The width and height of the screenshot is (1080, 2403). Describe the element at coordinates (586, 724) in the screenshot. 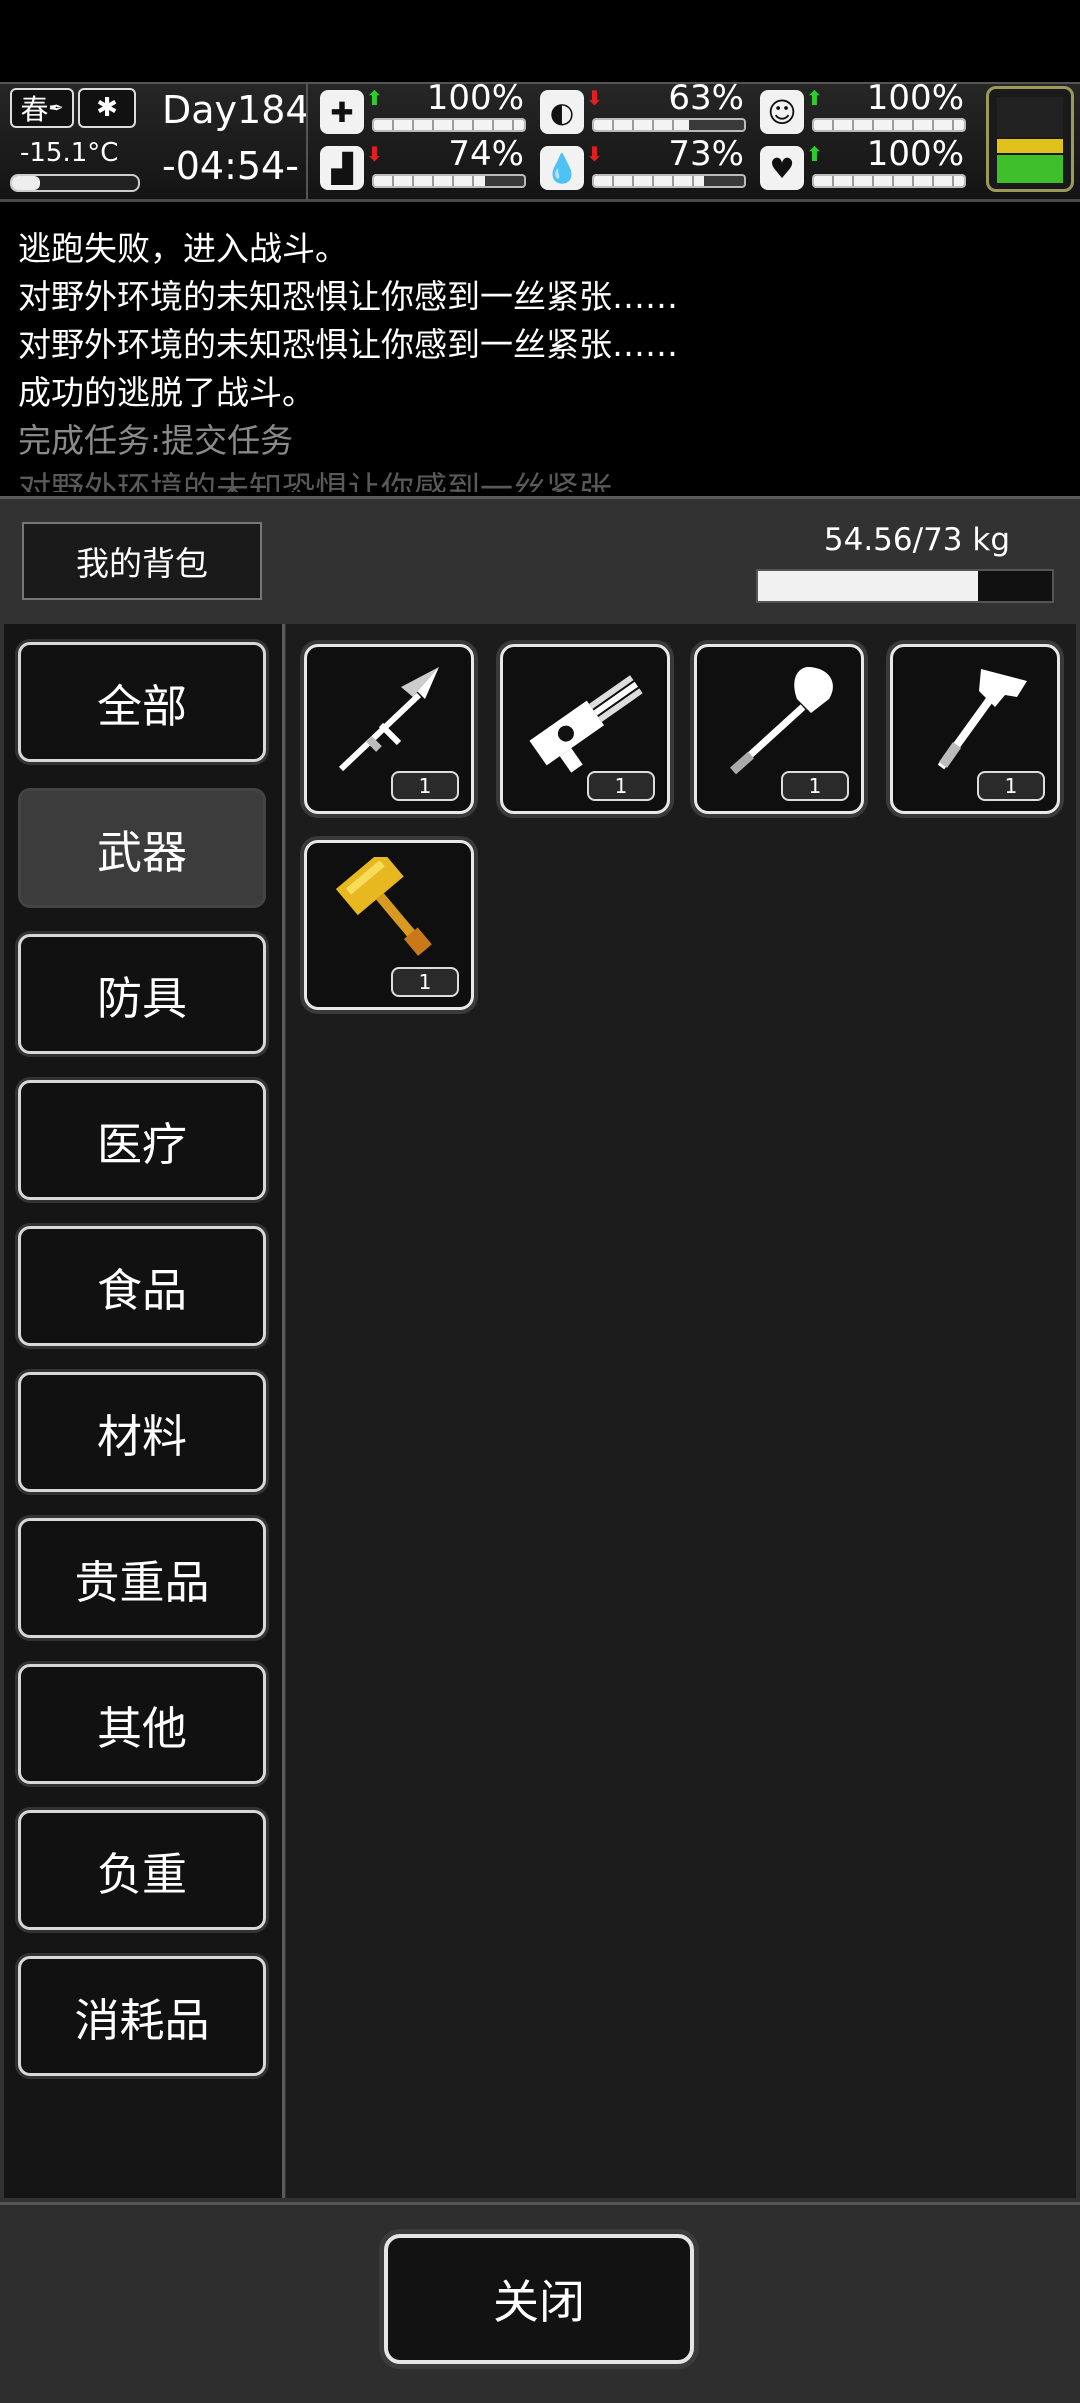

I see `minigun-icon` at that location.